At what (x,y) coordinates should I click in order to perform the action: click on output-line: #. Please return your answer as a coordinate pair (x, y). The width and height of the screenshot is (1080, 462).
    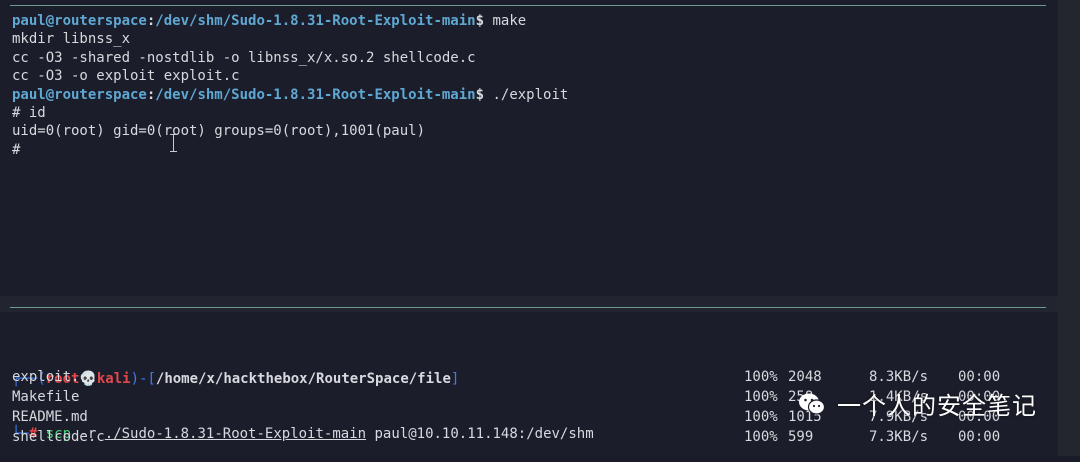
    Looking at the image, I should click on (16, 149).